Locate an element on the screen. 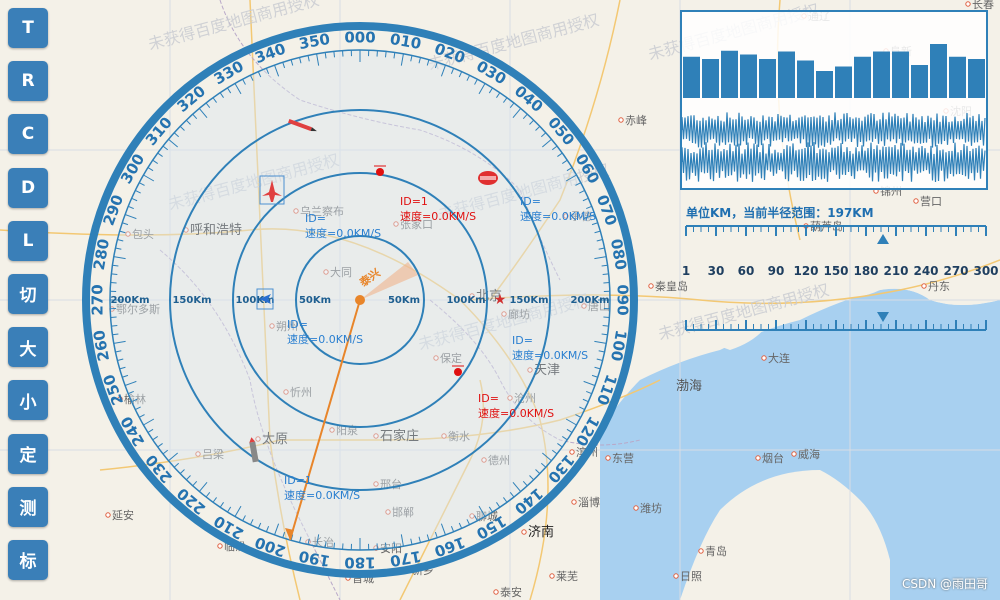  mark-button: 标 is located at coordinates (28, 559).